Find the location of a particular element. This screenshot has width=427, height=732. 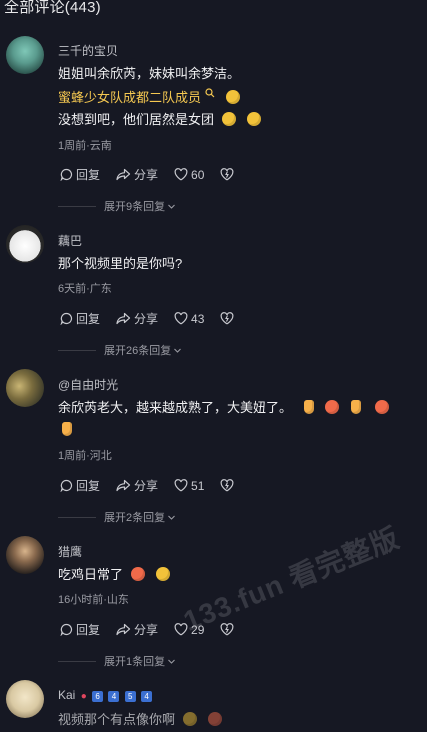

comment-meta: 1周前·云南 is located at coordinates (85, 146).